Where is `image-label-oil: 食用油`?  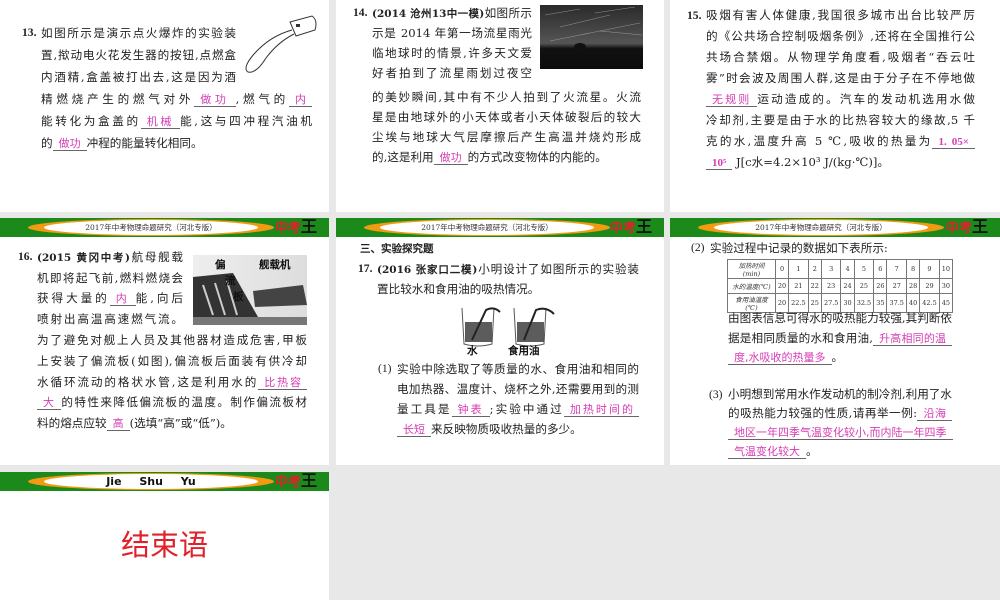
image-label-oil: 食用油 is located at coordinates (524, 351).